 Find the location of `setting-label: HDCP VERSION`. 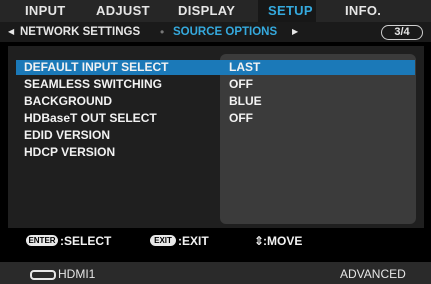

setting-label: HDCP VERSION is located at coordinates (70, 152).